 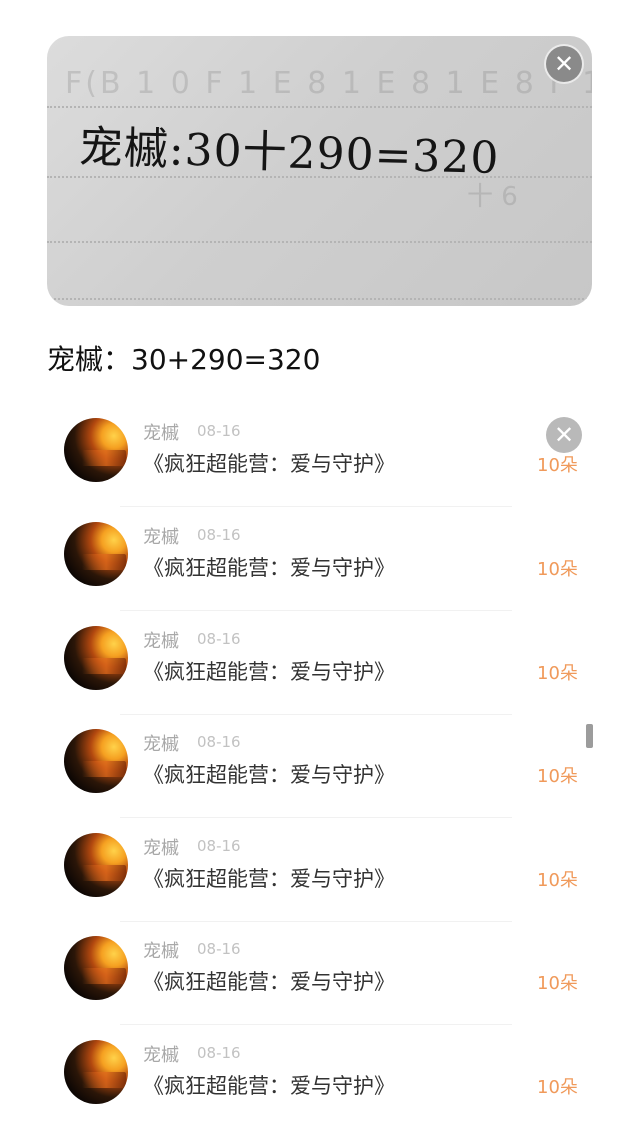 I want to click on handwritten-answer: 宠槭:30十290=320, so click(x=289, y=153).